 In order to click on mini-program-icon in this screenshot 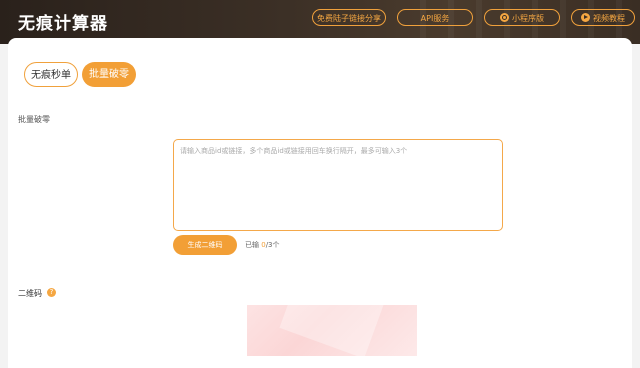, I will do `click(504, 17)`.